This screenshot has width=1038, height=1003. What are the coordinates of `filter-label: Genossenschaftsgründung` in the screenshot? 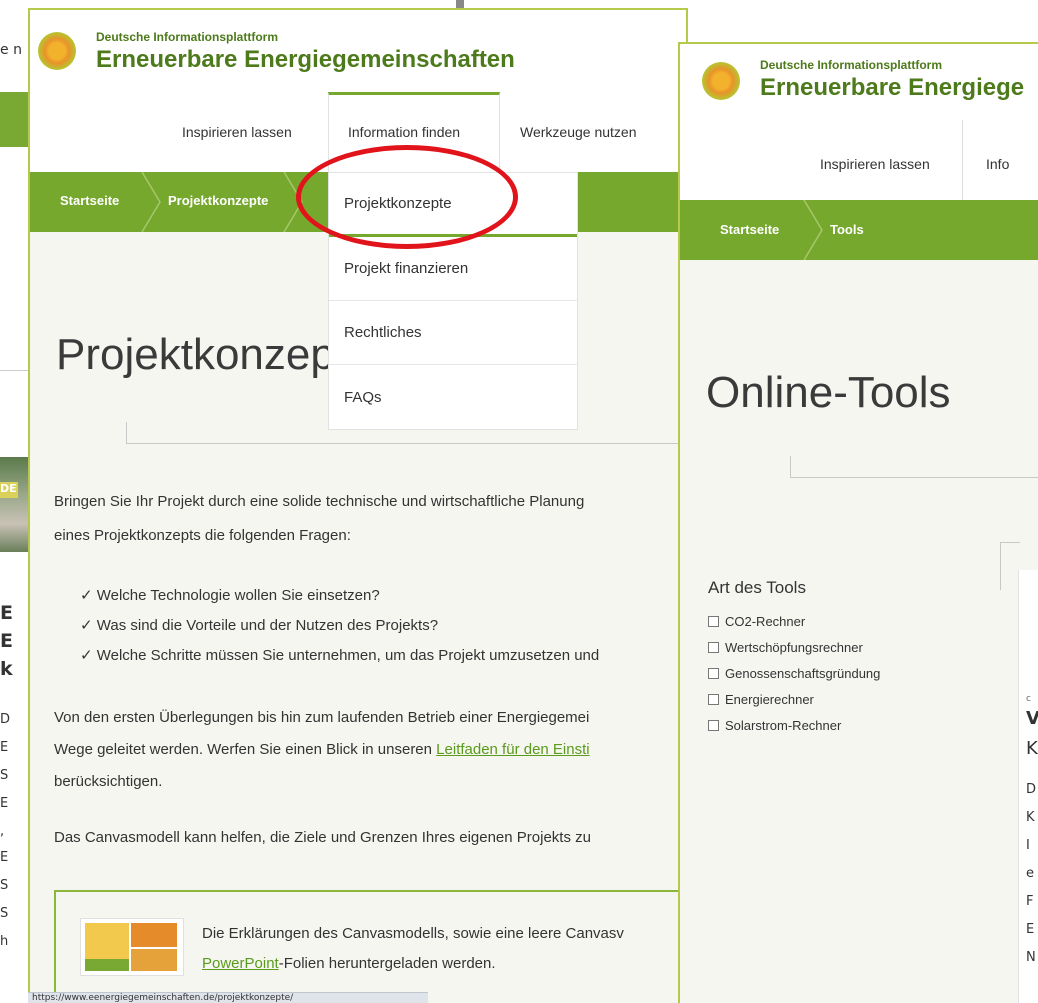 It's located at (803, 673).